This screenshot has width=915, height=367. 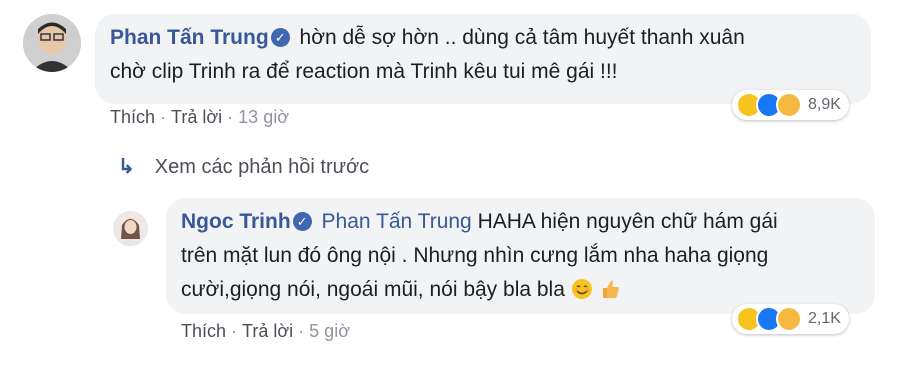 I want to click on view-previous-replies-link: ↳ Xem các phản hồi trước, so click(x=243, y=166).